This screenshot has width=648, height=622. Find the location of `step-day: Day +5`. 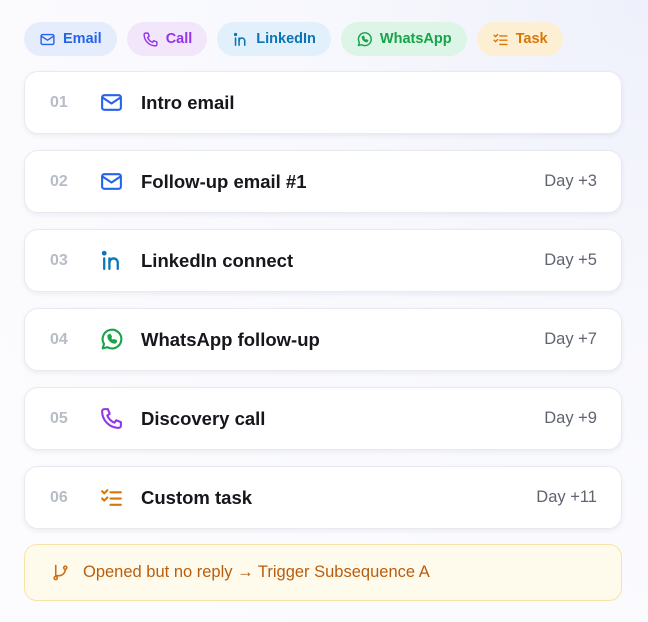

step-day: Day +5 is located at coordinates (570, 260).